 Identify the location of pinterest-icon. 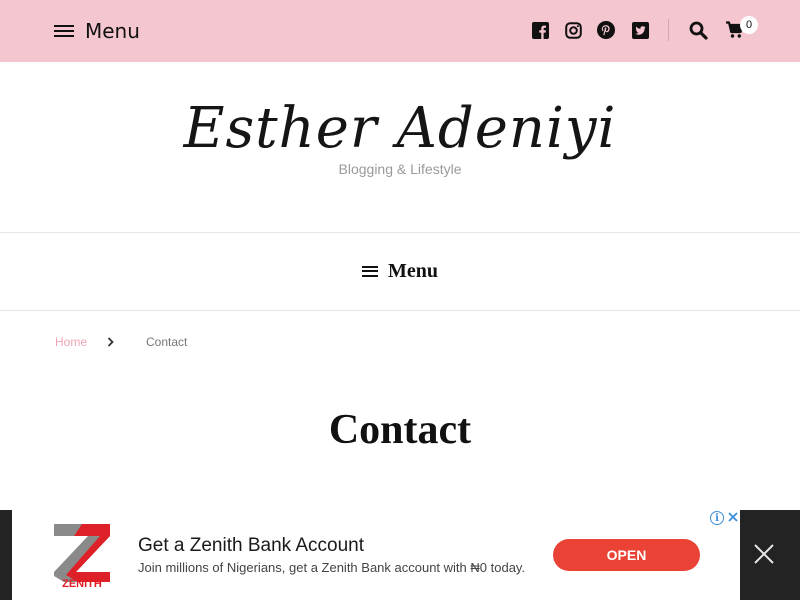
(606, 30).